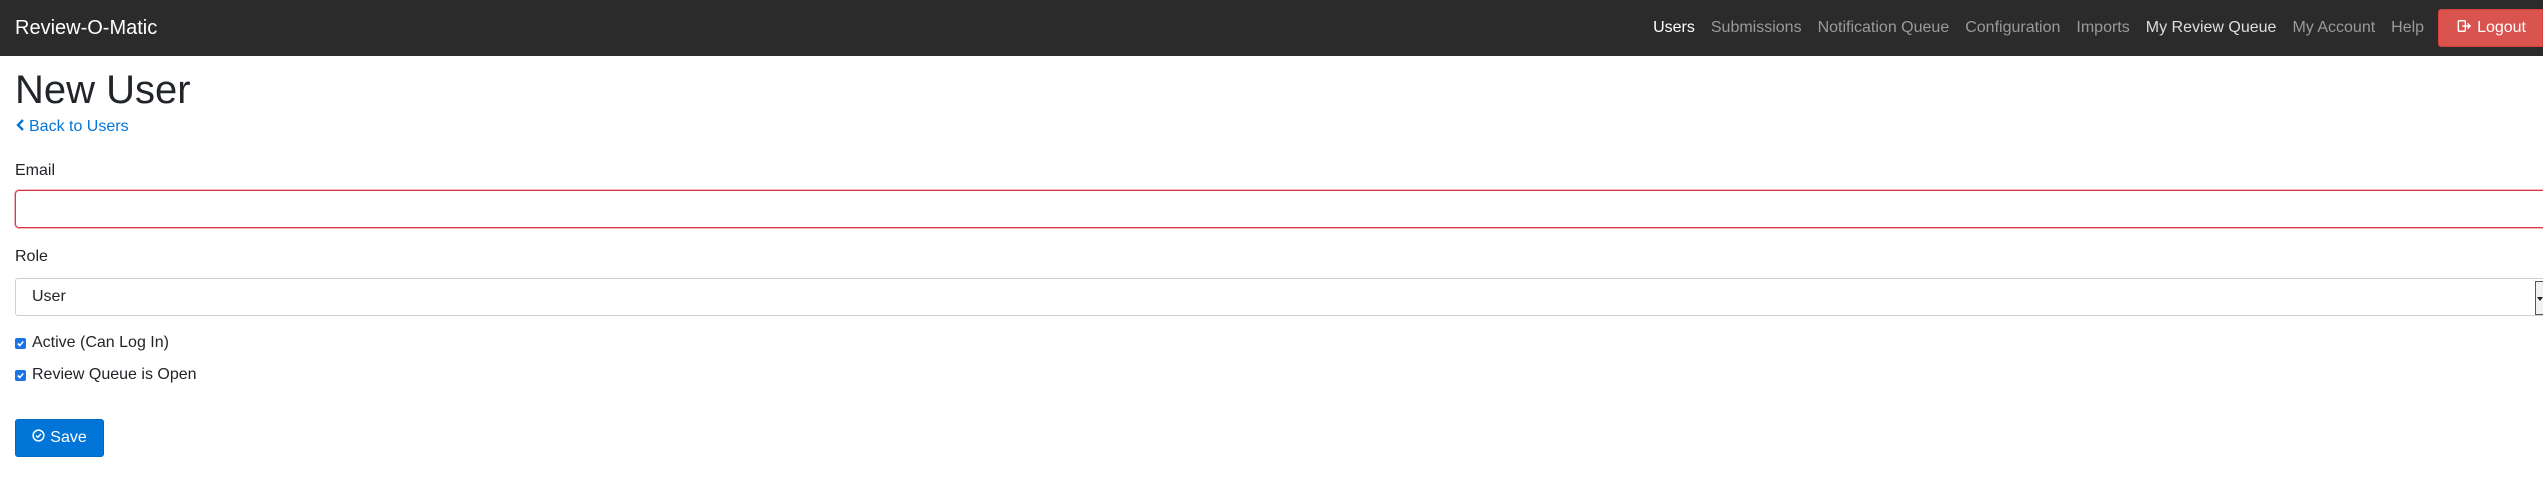 The width and height of the screenshot is (2543, 479). Describe the element at coordinates (2539, 298) in the screenshot. I see `select-arrow-icon` at that location.